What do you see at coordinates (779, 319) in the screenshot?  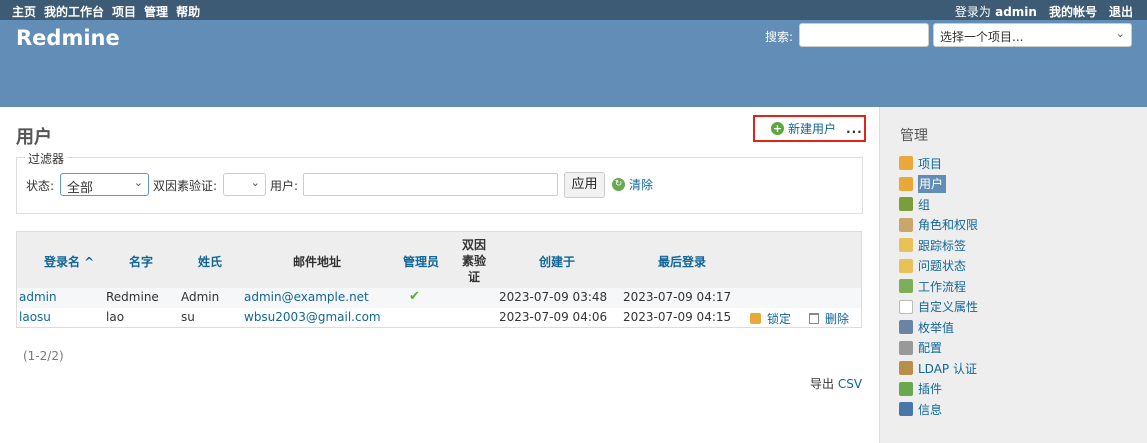 I see `lock-user-label: 锁定` at bounding box center [779, 319].